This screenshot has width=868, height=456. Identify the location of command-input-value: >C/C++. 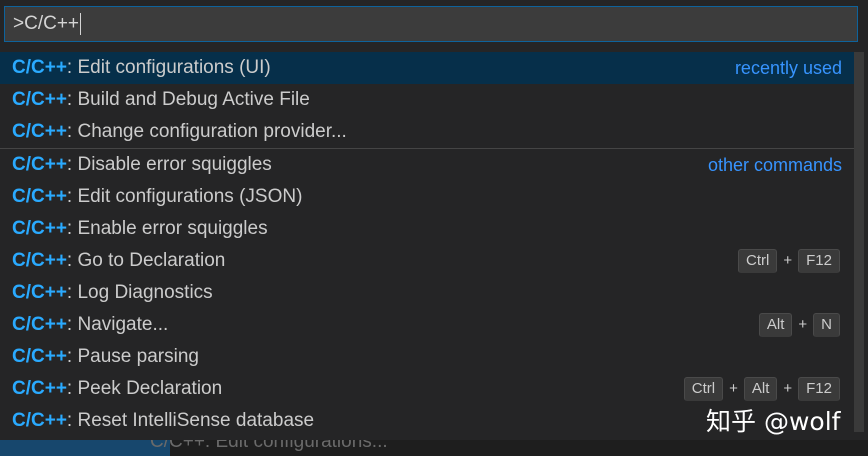
(47, 23).